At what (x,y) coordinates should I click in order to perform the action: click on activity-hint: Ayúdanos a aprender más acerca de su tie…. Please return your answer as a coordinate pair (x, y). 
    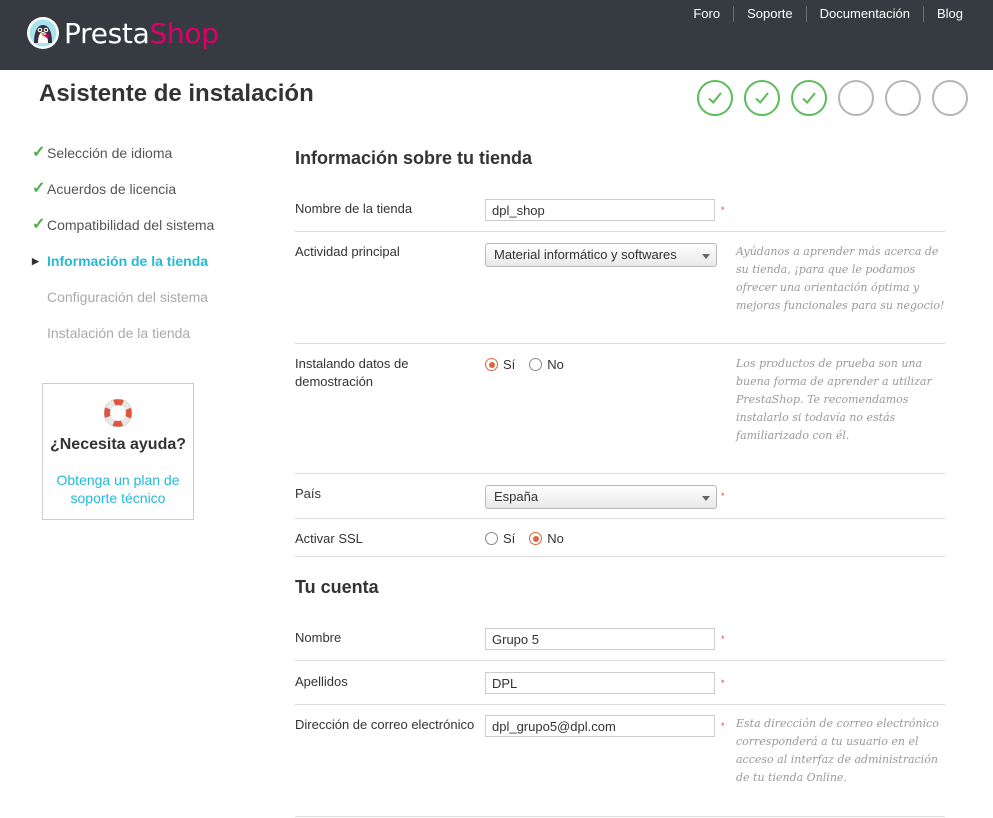
    Looking at the image, I should click on (840, 278).